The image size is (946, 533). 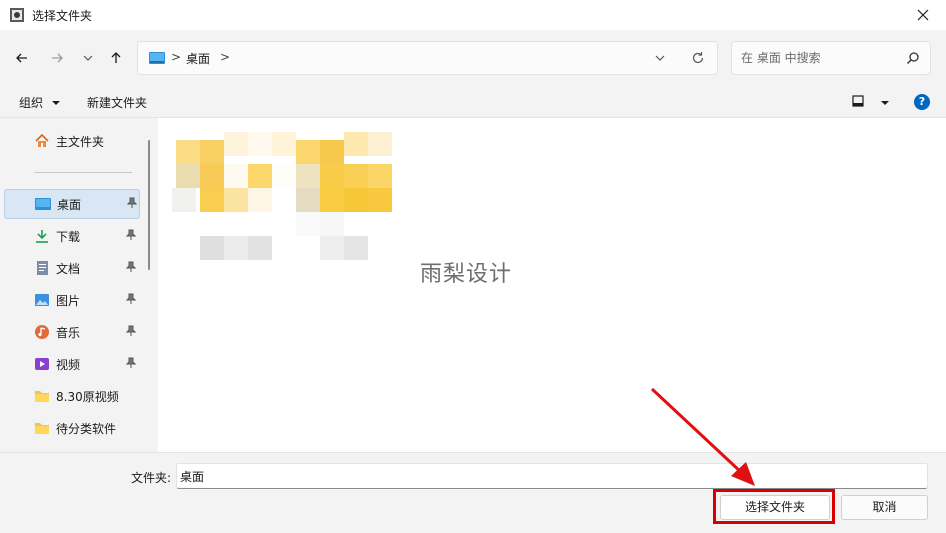 I want to click on sidebar-item-pictures: 图片, so click(x=72, y=300).